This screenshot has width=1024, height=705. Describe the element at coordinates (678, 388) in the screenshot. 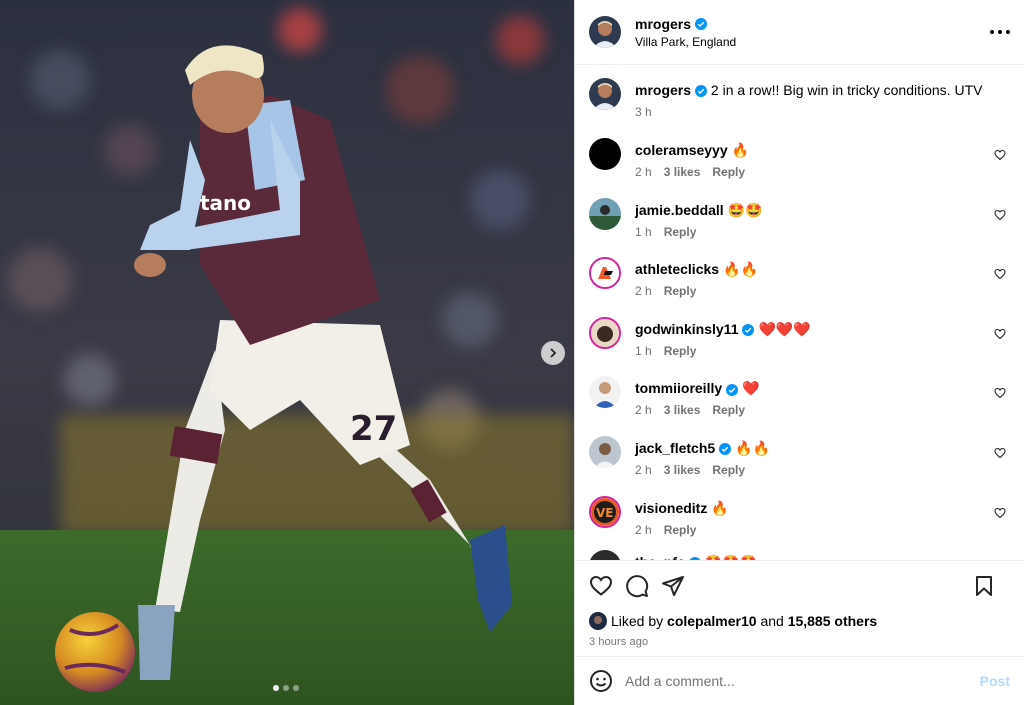

I see `comment-username: tommiioreilly` at that location.